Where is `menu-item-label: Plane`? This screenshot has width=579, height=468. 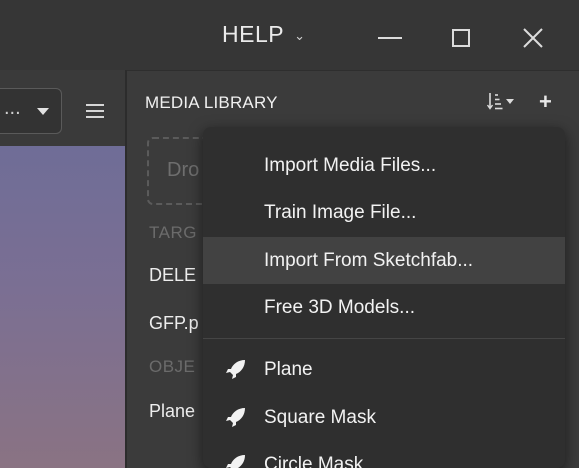
menu-item-label: Plane is located at coordinates (288, 369).